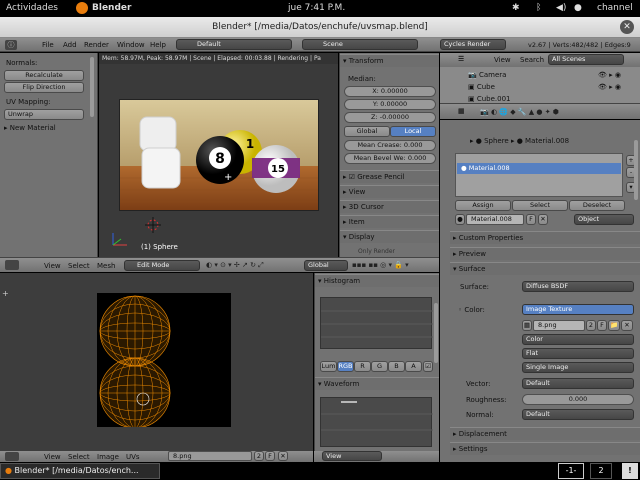 This screenshot has width=640, height=480. I want to click on bluetooth-icon: ᛒ, so click(538, 8).